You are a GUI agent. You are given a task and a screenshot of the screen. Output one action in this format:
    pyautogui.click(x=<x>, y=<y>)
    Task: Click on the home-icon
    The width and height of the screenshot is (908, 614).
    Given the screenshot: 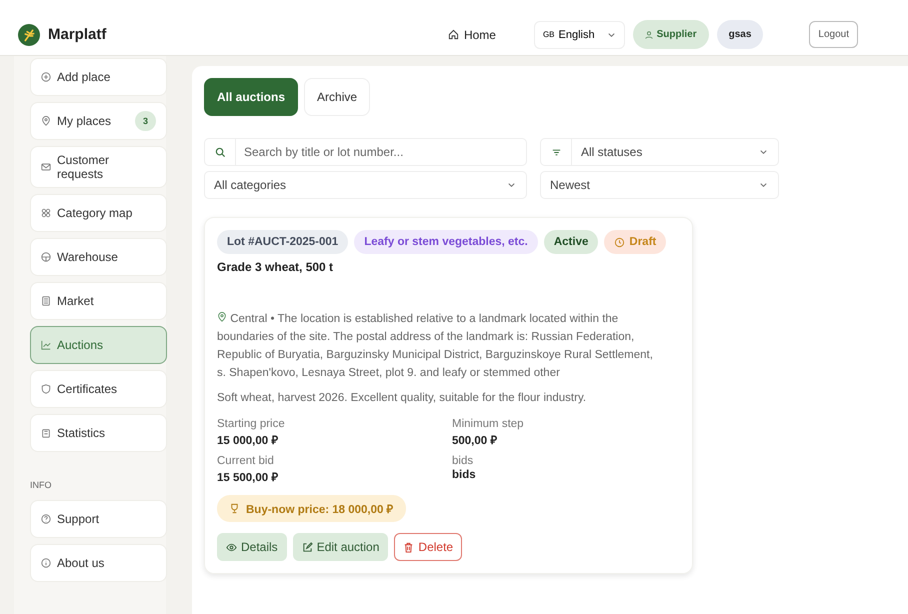 What is the action you would take?
    pyautogui.click(x=453, y=34)
    